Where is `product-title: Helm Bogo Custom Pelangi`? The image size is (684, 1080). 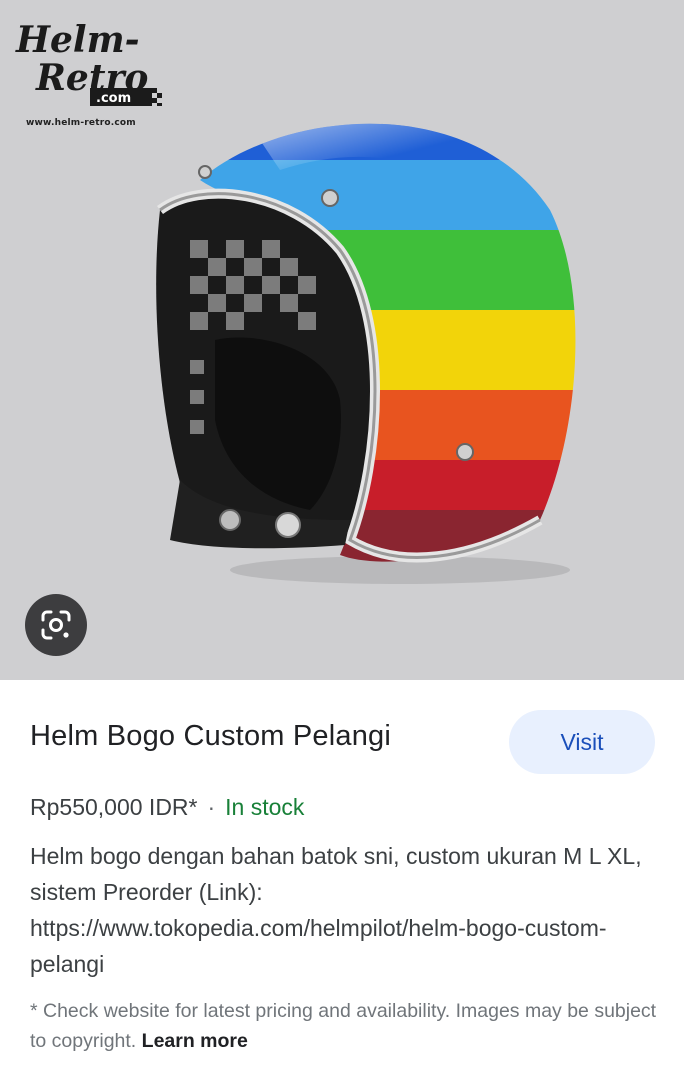
product-title: Helm Bogo Custom Pelangi is located at coordinates (210, 736).